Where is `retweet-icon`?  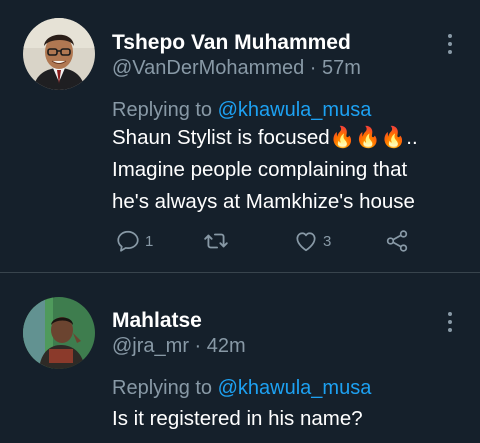
retweet-icon is located at coordinates (216, 241).